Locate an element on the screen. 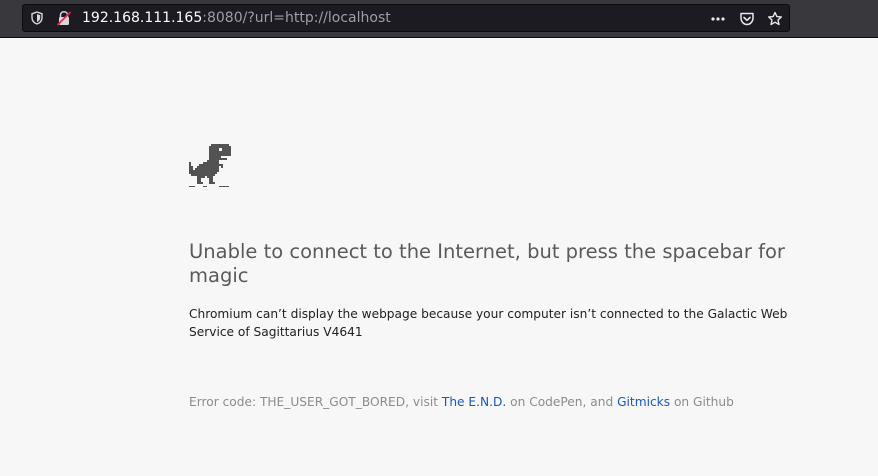 The image size is (878, 476). dinosaur-icon is located at coordinates (211, 166).